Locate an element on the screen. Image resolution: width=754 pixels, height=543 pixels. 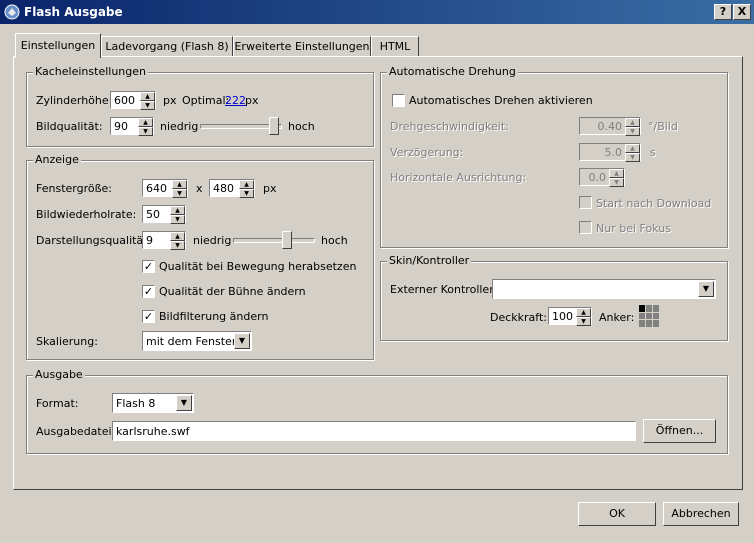
bildqualitaet-high: hoch is located at coordinates (301, 126).